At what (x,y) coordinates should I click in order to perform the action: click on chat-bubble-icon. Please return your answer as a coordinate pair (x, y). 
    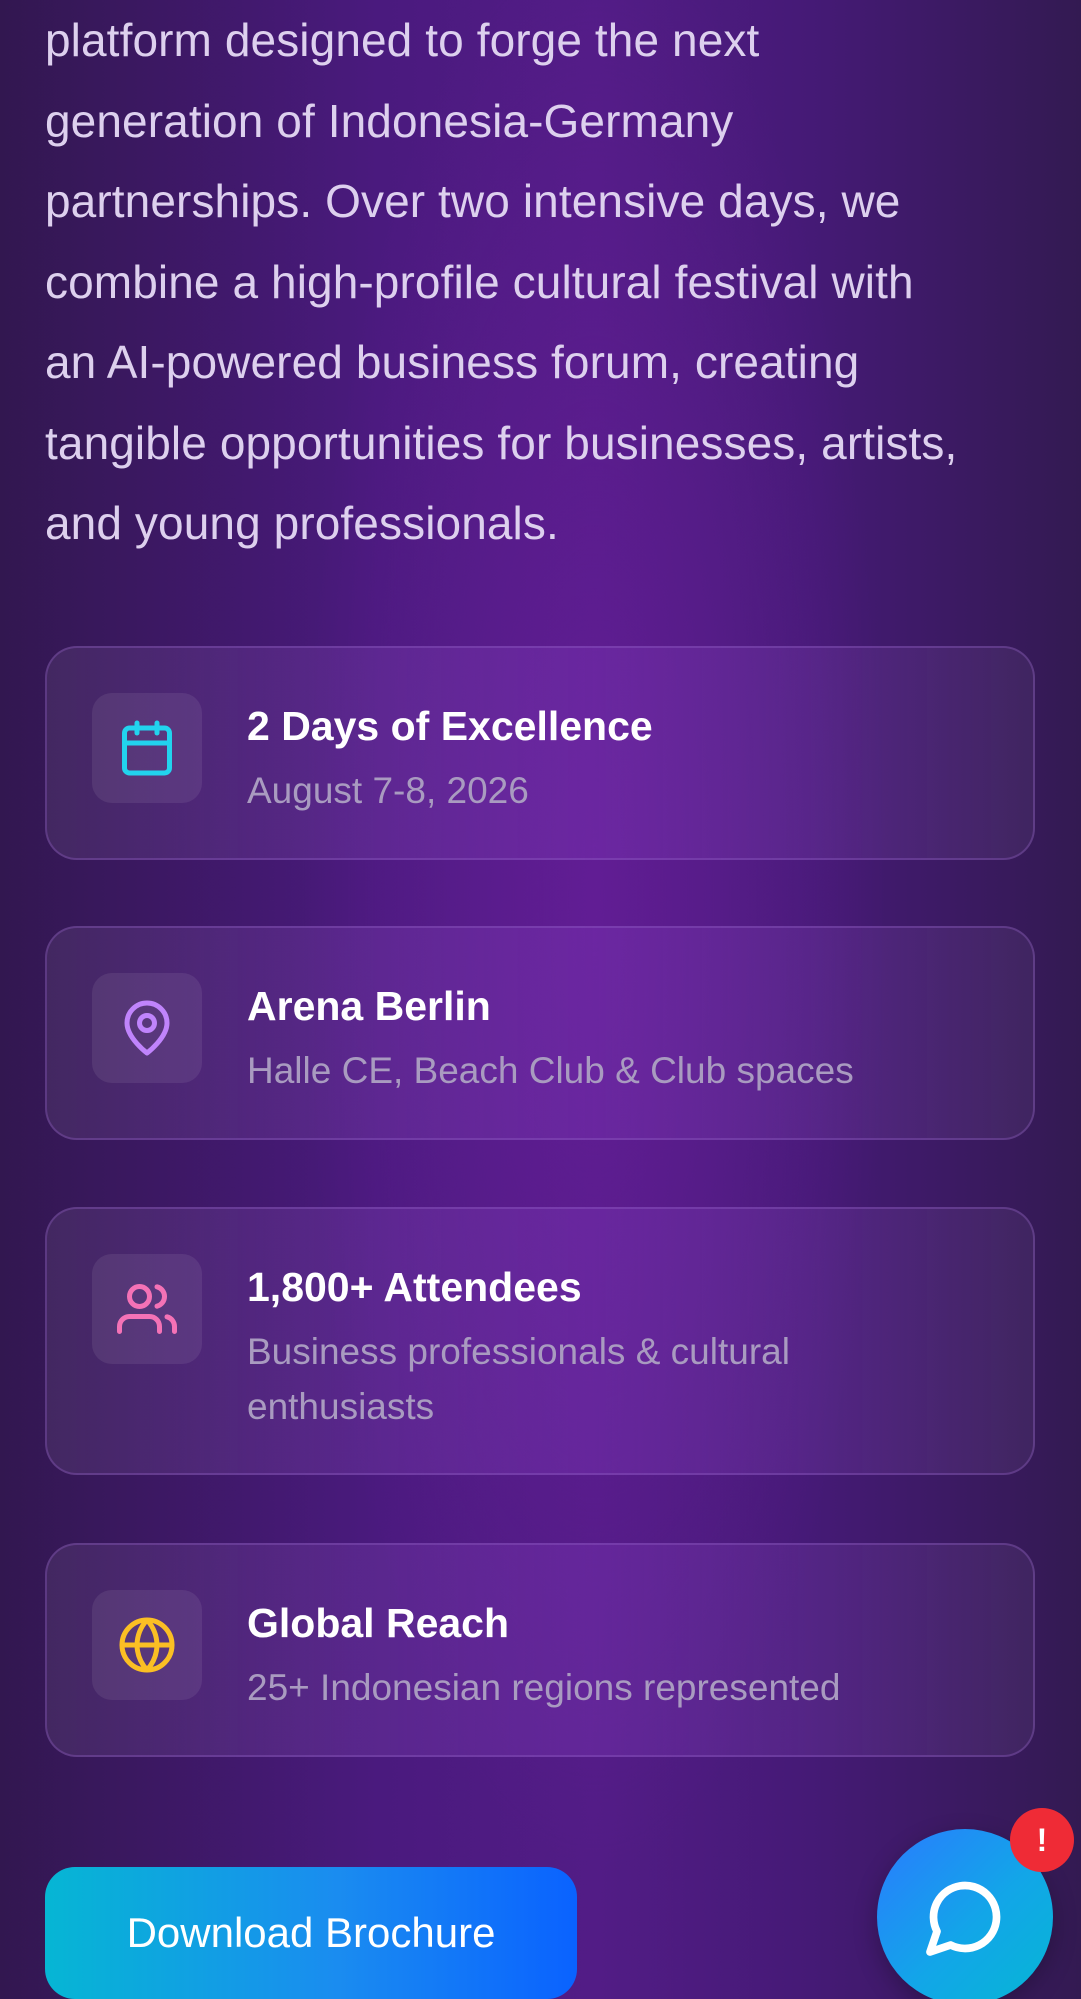
    Looking at the image, I should click on (963, 1918).